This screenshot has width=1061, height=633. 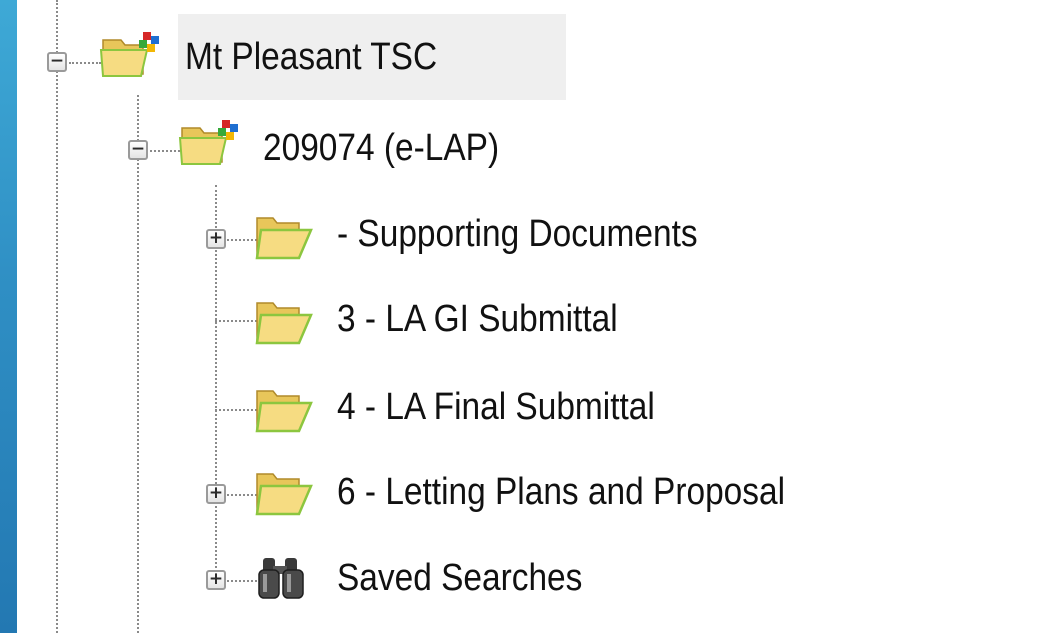 I want to click on collapse-button-project: −, so click(x=138, y=150).